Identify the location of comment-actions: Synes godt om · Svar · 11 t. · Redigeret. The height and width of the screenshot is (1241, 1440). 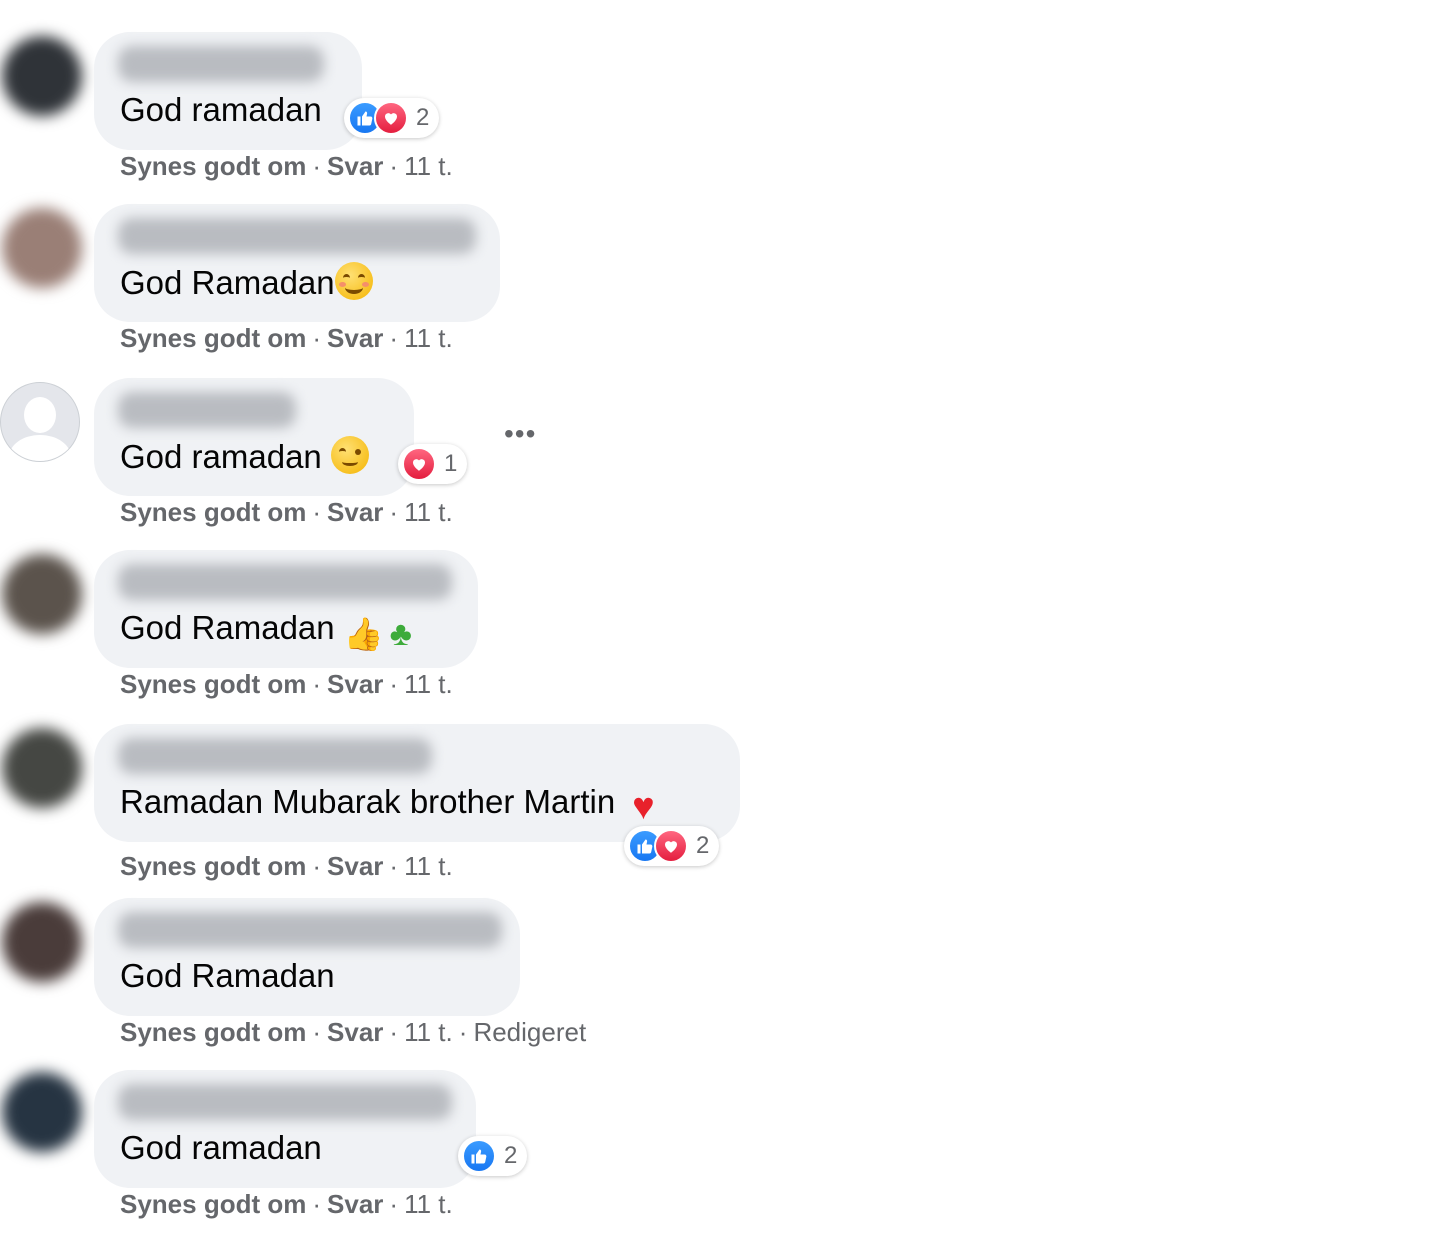
(353, 1032).